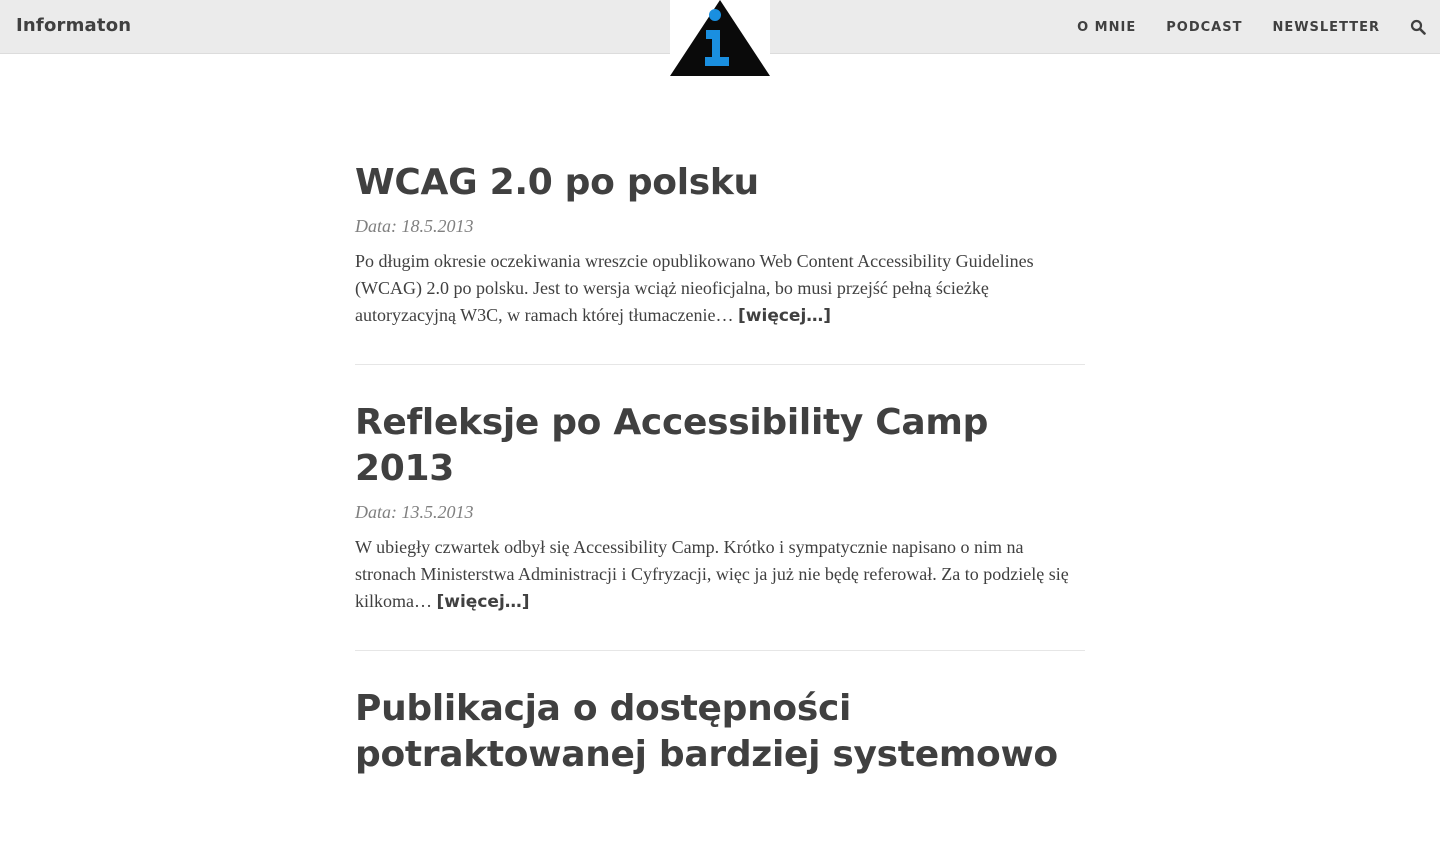 The width and height of the screenshot is (1440, 847). Describe the element at coordinates (1204, 27) in the screenshot. I see `nav-item-podcast: PODCAST` at that location.